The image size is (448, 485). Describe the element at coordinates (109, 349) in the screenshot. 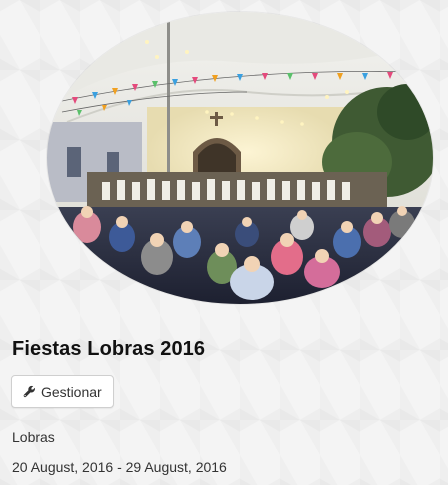

I see `event-title: Fiestas Lobras 2016` at that location.